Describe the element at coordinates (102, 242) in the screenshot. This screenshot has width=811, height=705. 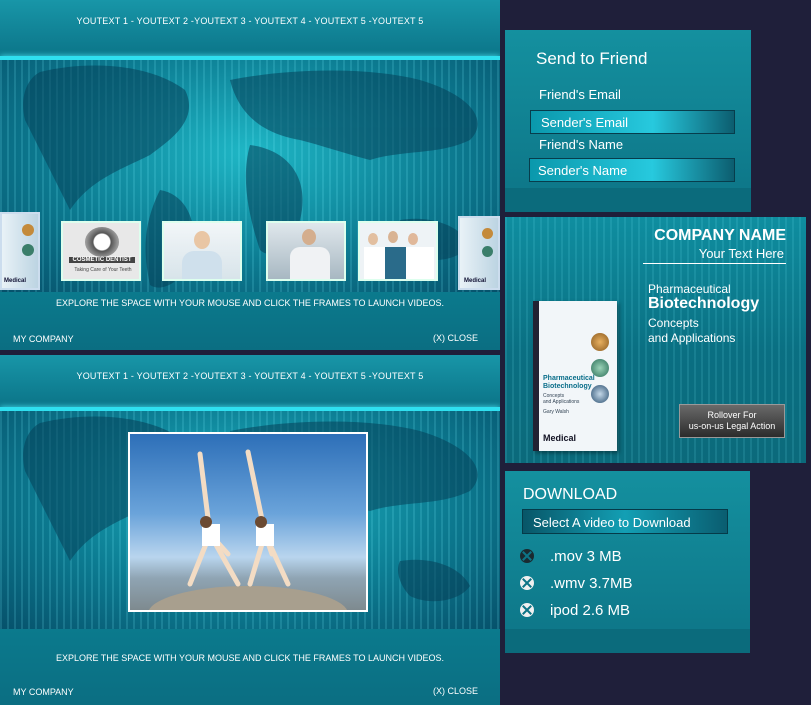
I see `dentist-logo-icon` at that location.